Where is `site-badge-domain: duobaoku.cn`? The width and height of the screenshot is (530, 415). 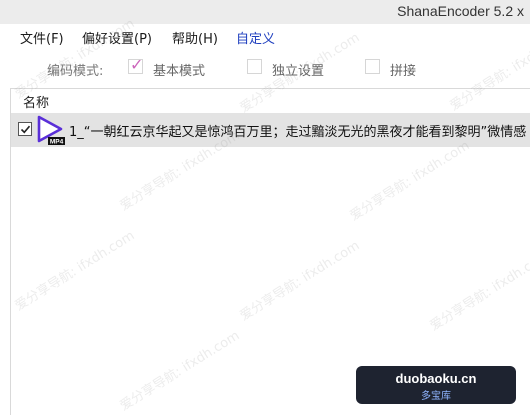 site-badge-domain: duobaoku.cn is located at coordinates (436, 378).